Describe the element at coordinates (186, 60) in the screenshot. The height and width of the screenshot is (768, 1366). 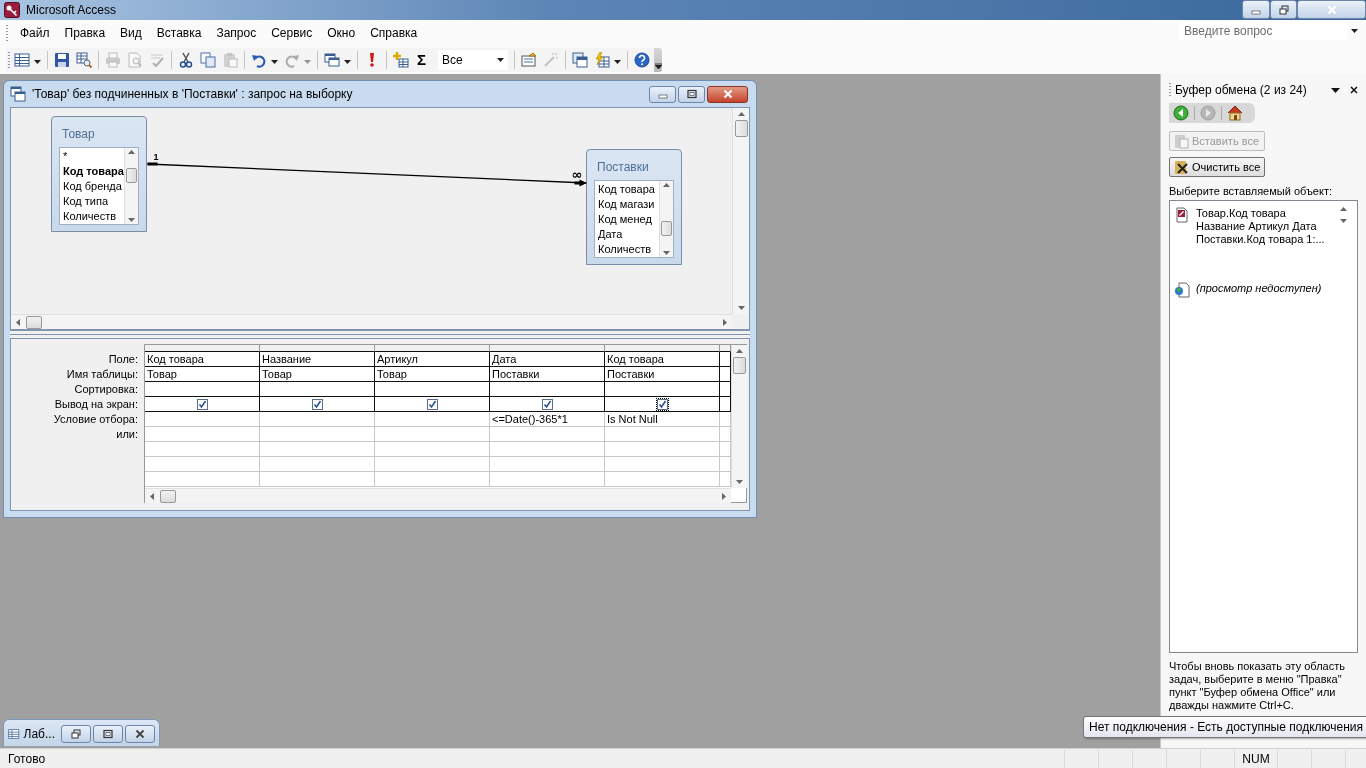
I see `scissors-icon` at that location.